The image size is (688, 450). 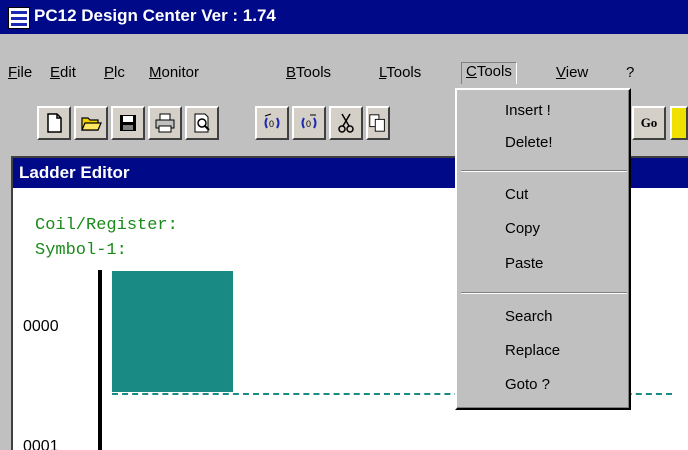 What do you see at coordinates (522, 228) in the screenshot?
I see `menu-item-copy: Copy` at bounding box center [522, 228].